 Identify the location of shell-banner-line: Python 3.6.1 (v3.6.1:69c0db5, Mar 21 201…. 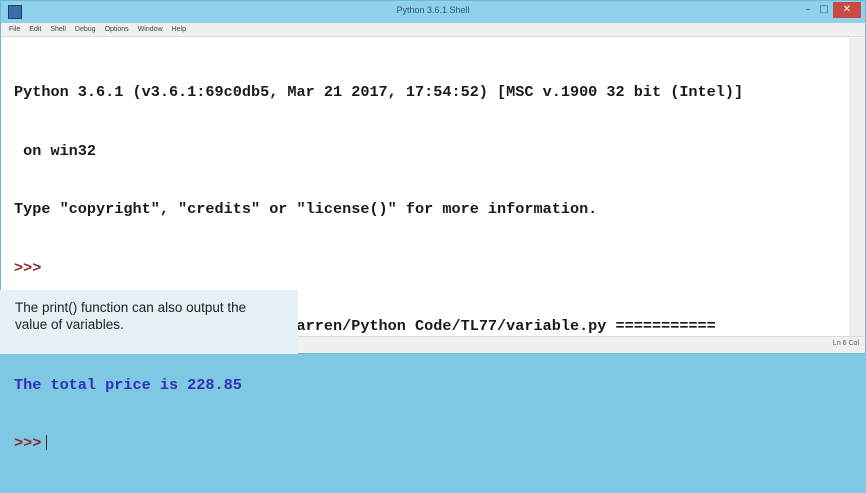
(379, 92).